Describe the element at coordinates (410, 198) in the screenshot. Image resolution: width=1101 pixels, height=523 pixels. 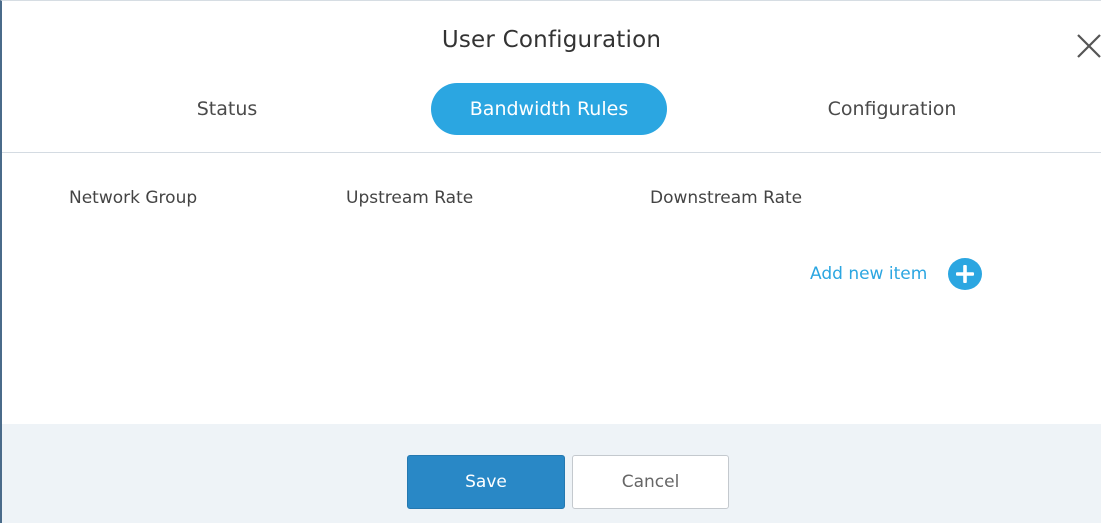
I see `column-header-upstream-rate: Upstream Rate` at that location.